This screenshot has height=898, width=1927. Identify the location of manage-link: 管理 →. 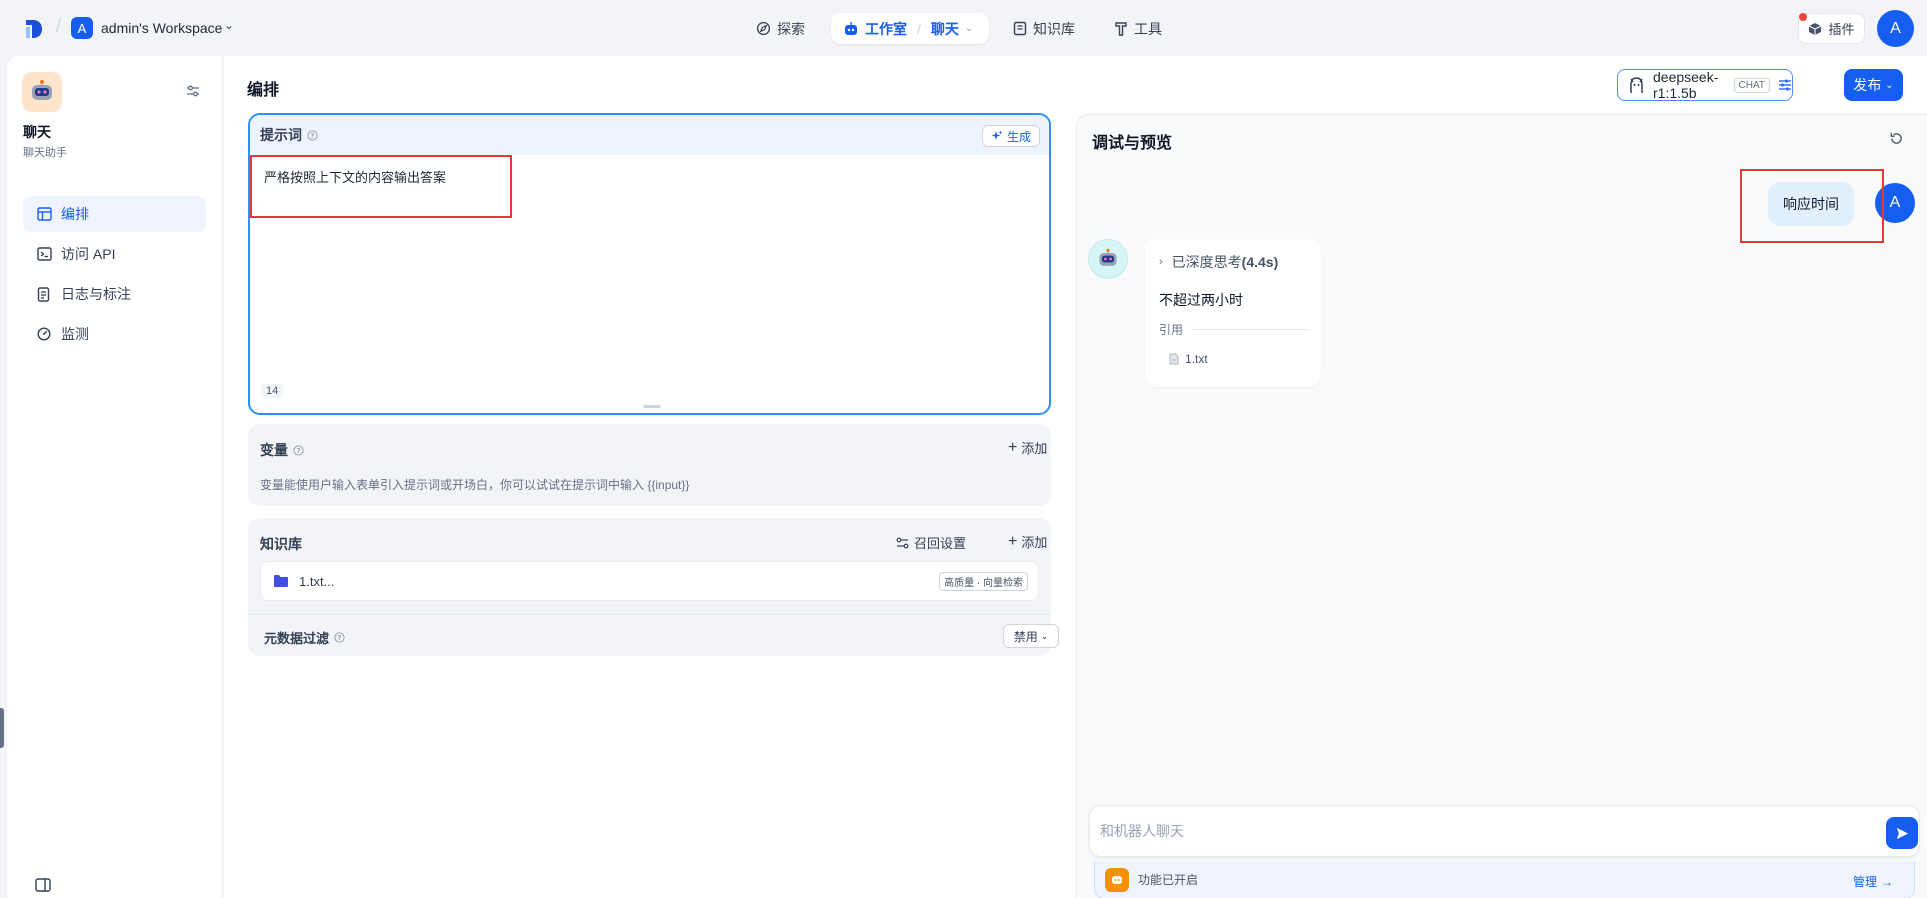
(1873, 881).